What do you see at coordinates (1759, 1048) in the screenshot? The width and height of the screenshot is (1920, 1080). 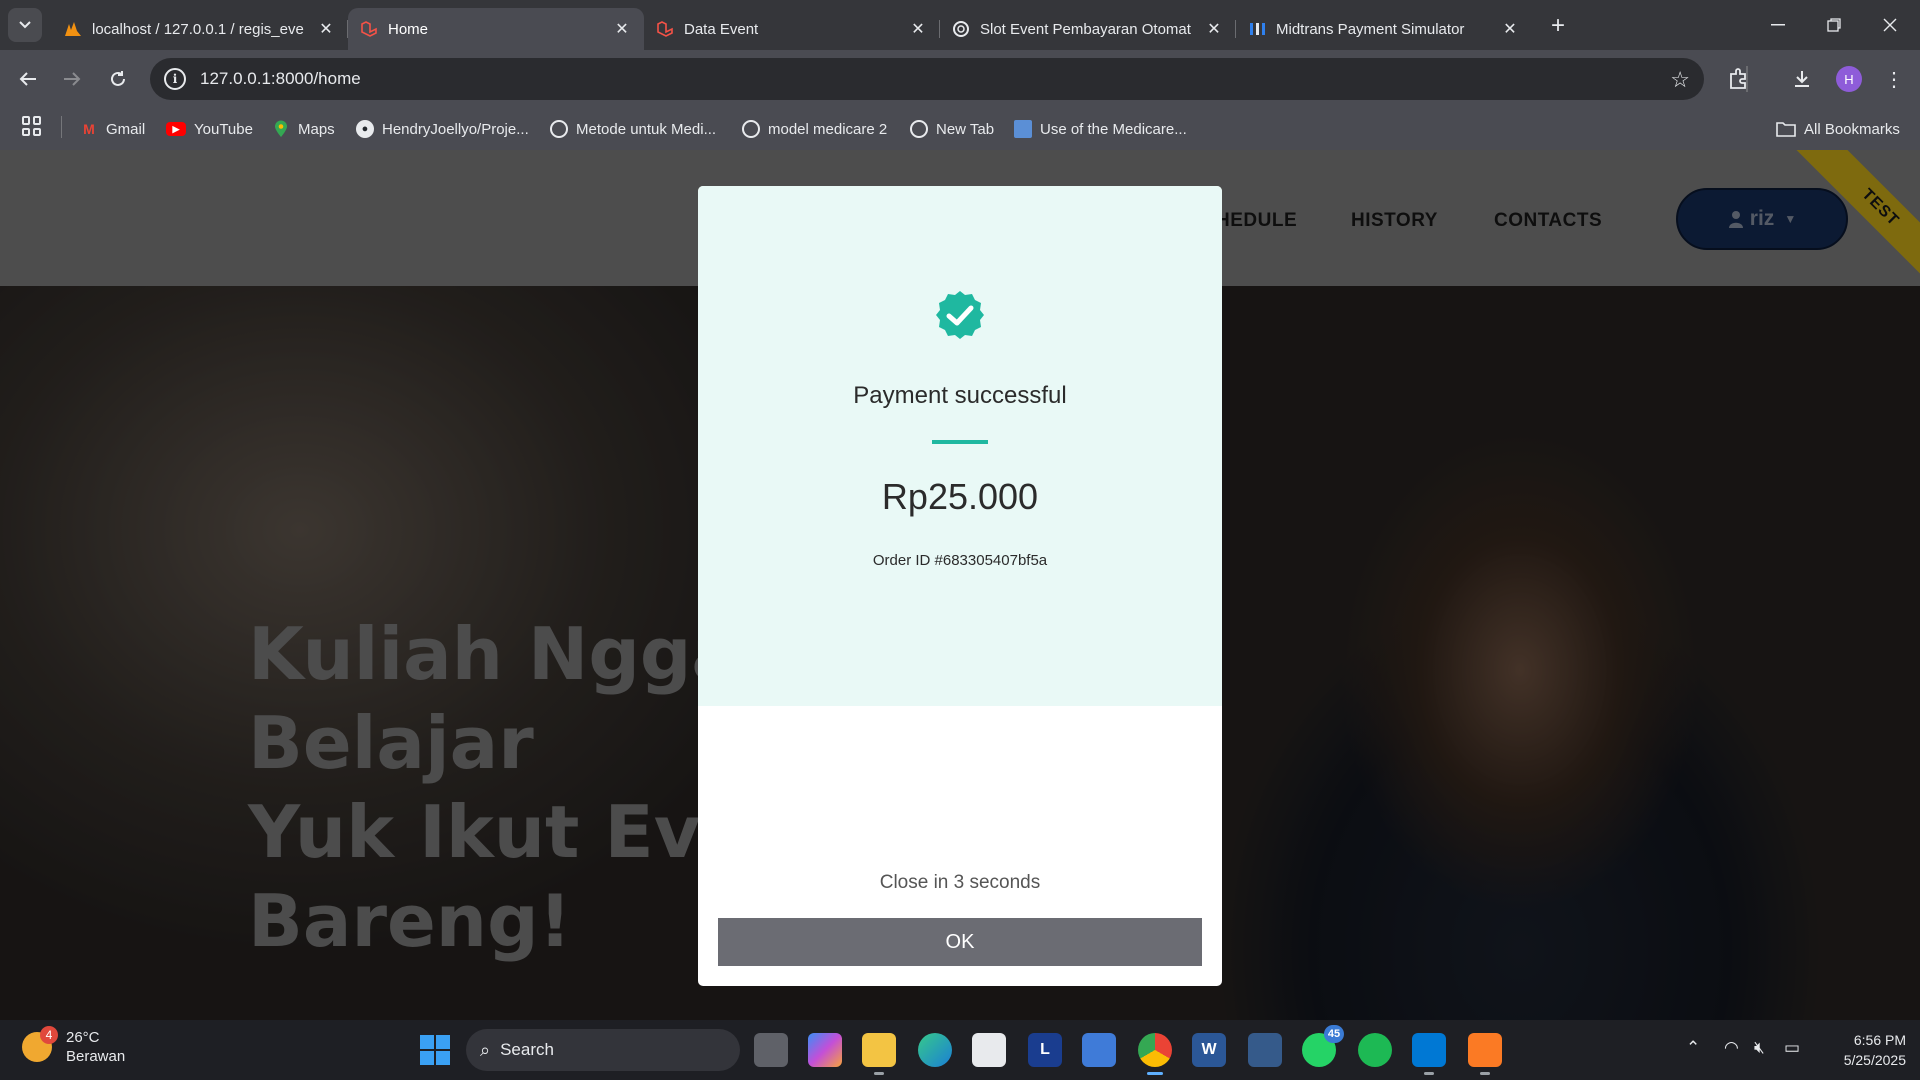 I see `volume-muted-icon: 🔇︎` at bounding box center [1759, 1048].